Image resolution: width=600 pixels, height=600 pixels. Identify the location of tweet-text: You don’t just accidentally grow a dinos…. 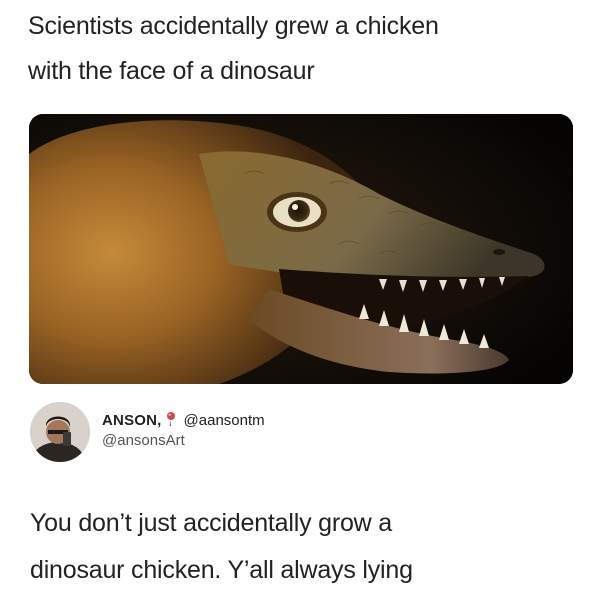
(302, 547).